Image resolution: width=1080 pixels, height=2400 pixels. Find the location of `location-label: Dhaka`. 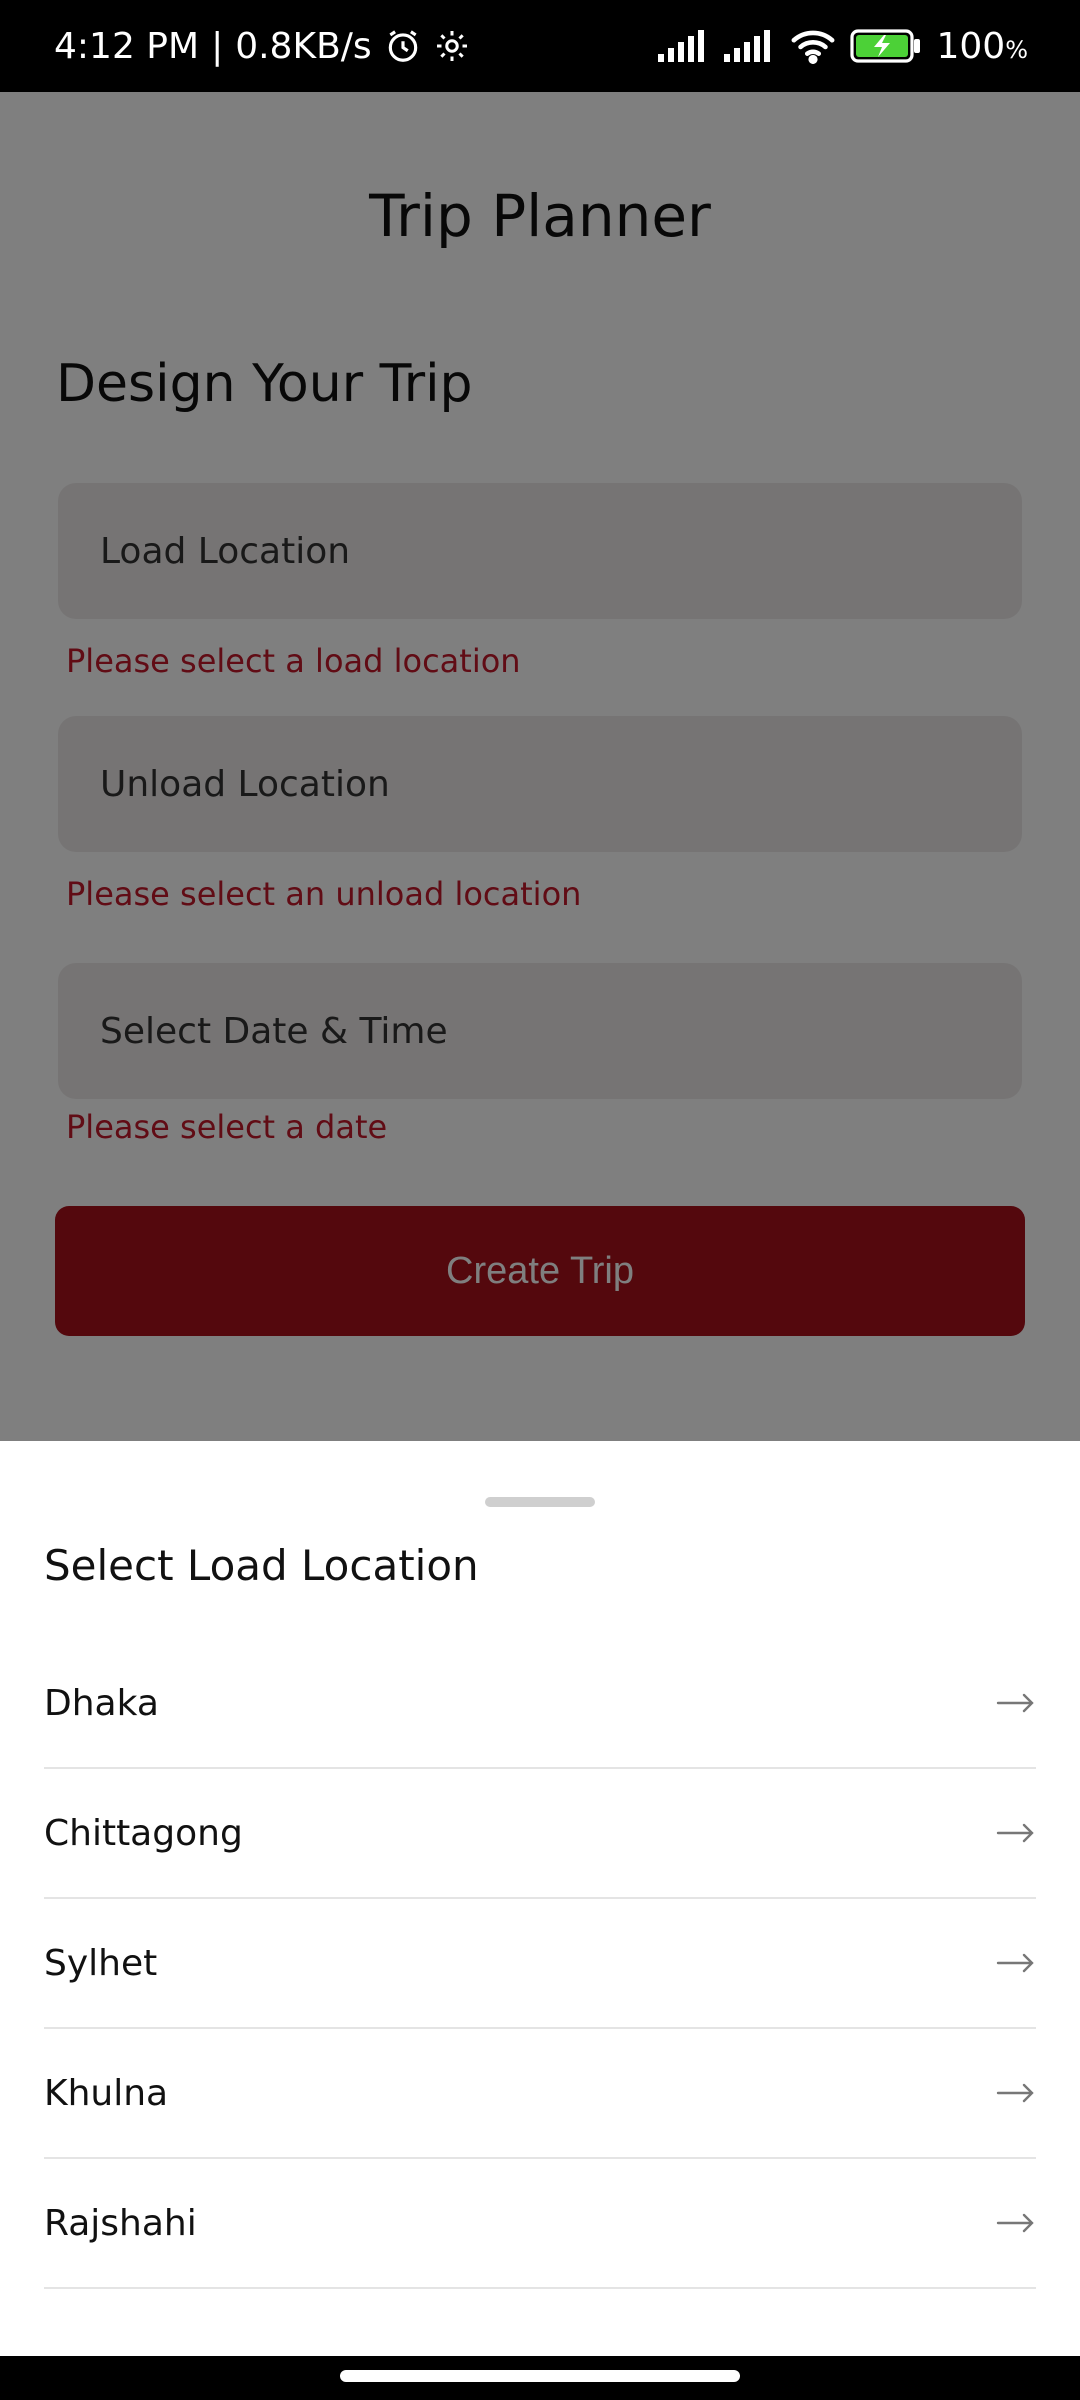

location-label: Dhaka is located at coordinates (101, 1703).